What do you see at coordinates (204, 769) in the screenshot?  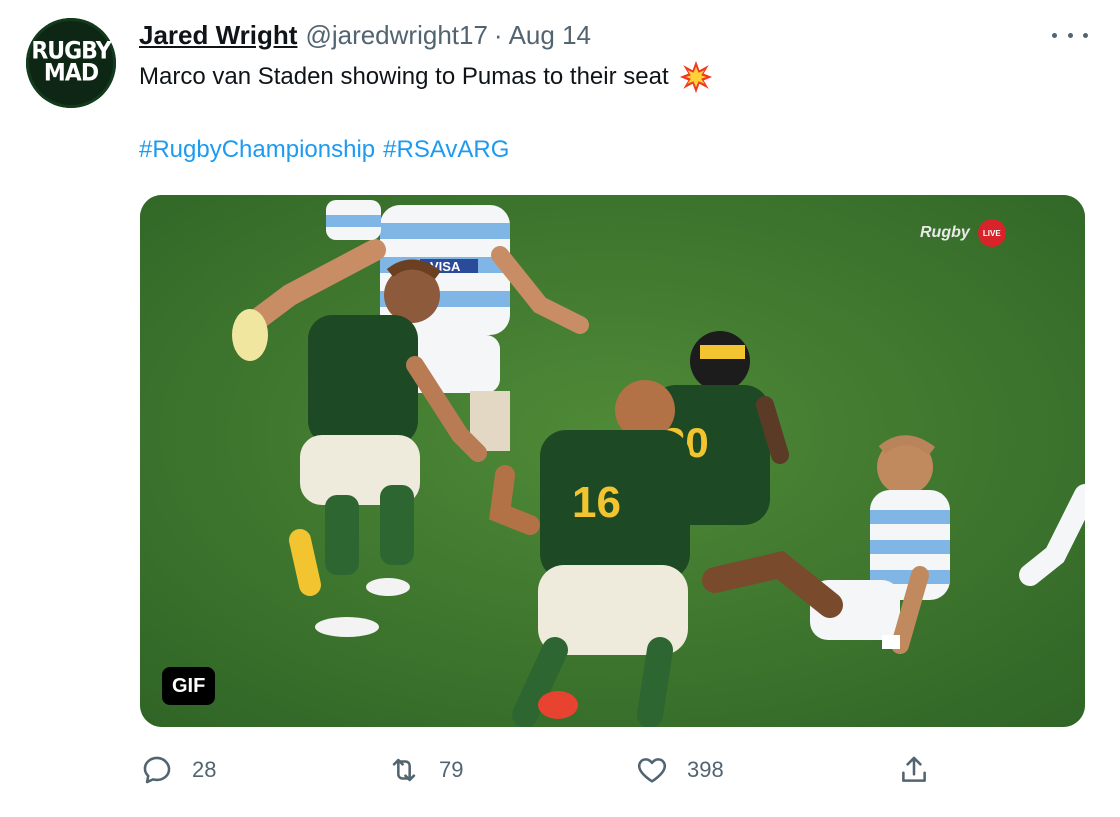 I see `reply-count: 28` at bounding box center [204, 769].